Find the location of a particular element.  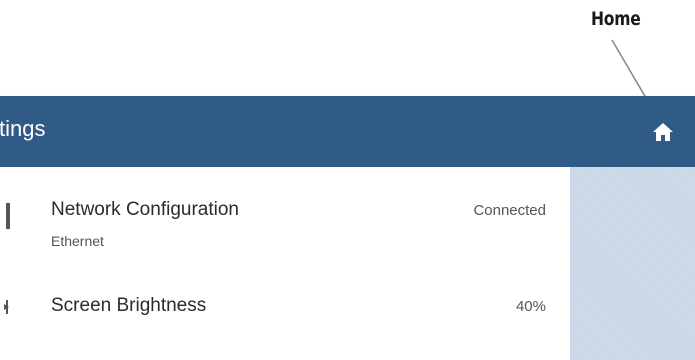

home-button is located at coordinates (663, 132).